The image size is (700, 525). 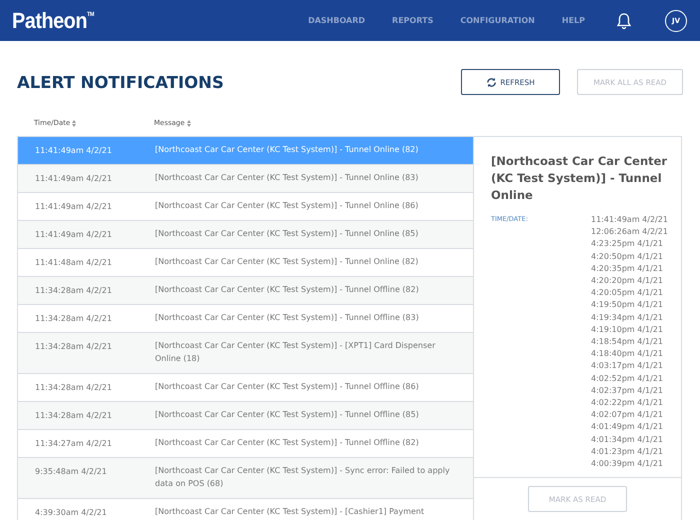 I want to click on time-entry: 4:23:25pm 4/1/21, so click(x=627, y=244).